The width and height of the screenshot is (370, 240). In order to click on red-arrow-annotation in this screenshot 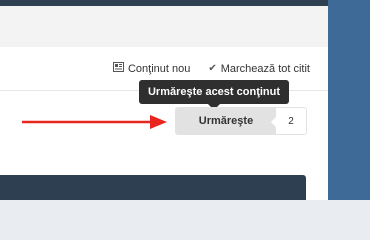, I will do `click(94, 122)`.